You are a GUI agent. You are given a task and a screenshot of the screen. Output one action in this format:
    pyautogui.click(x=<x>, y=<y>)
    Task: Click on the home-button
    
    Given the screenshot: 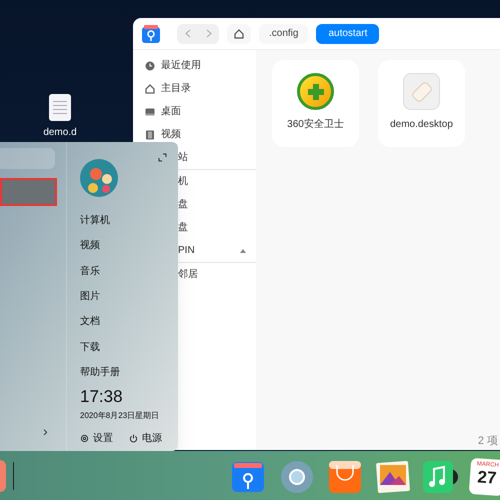 What is the action you would take?
    pyautogui.click(x=239, y=34)
    